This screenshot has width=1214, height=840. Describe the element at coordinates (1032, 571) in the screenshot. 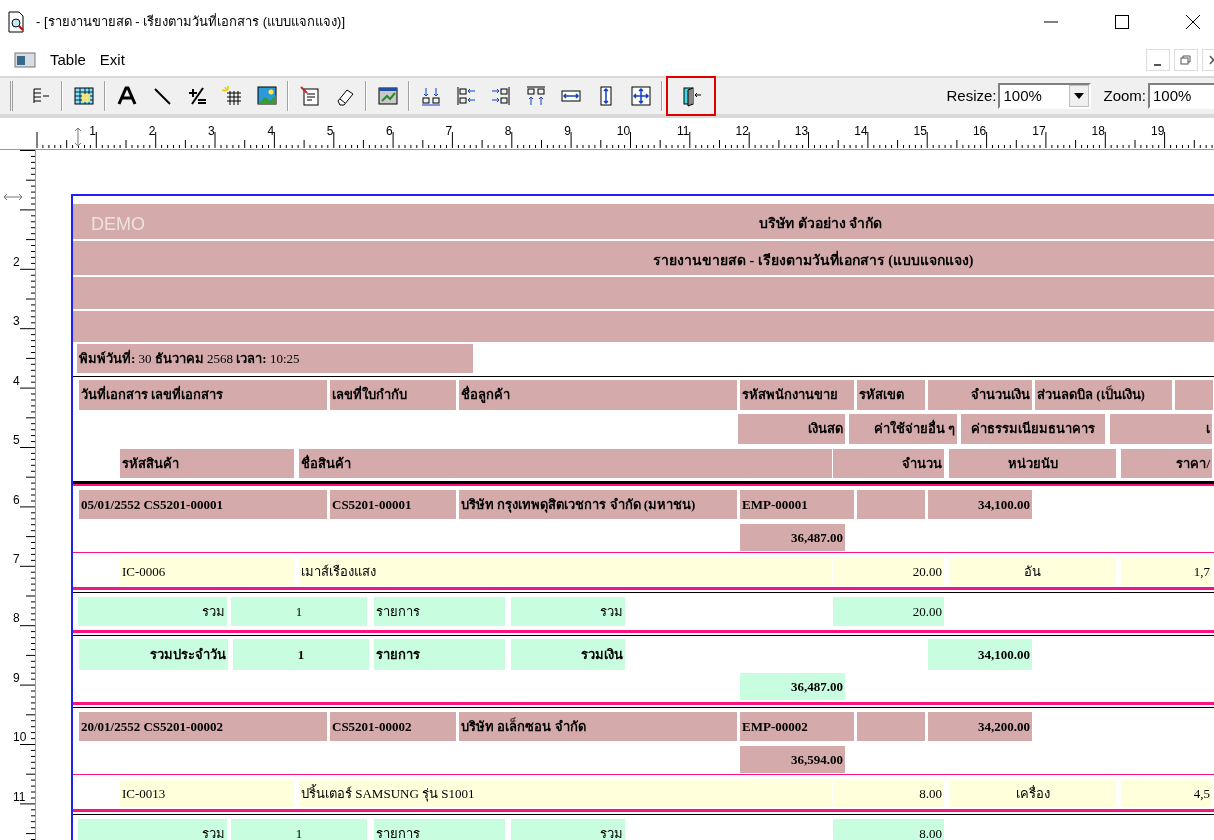

I see `report-field: อัน` at that location.